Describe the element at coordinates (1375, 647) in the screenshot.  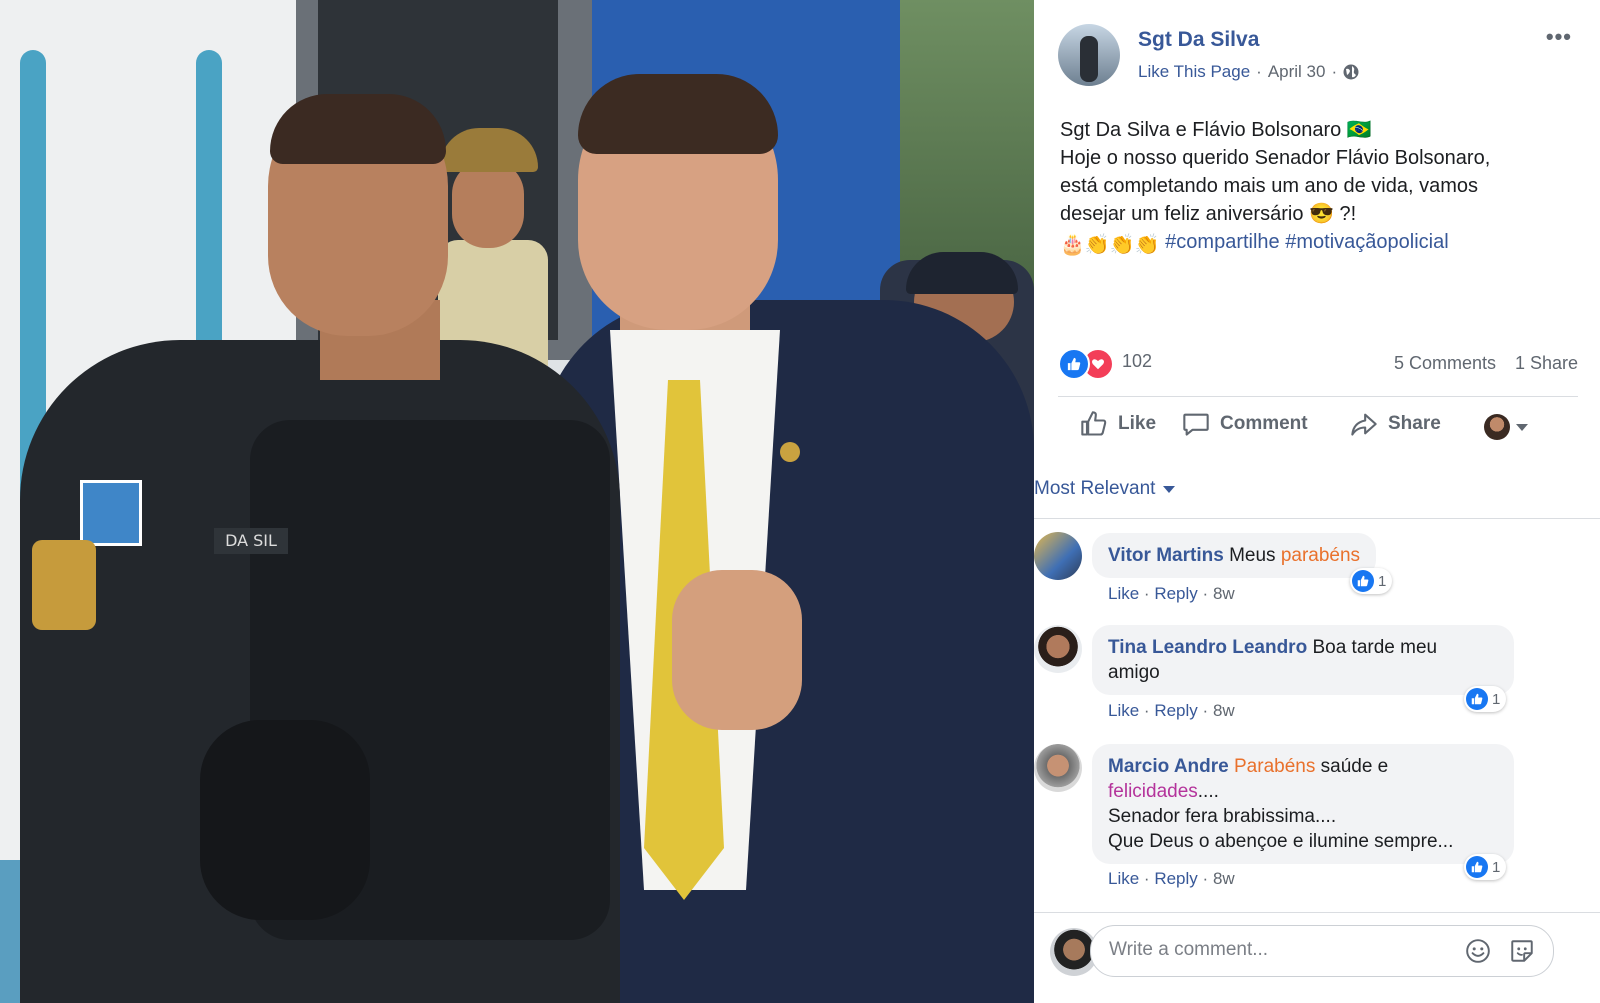
I see `comment-text: Boa tarde meu` at that location.